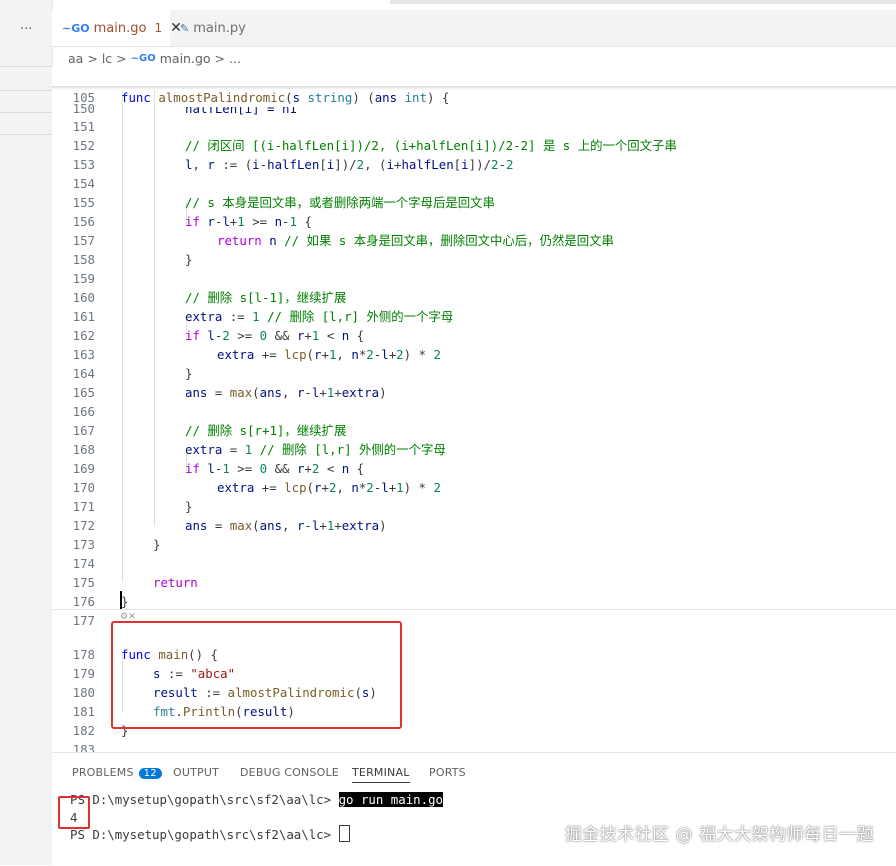 The image size is (896, 866). Describe the element at coordinates (259, 449) in the screenshot. I see `code-line: 168 extra = 1 // 删除 [l,r] 外侧的一个字母` at that location.